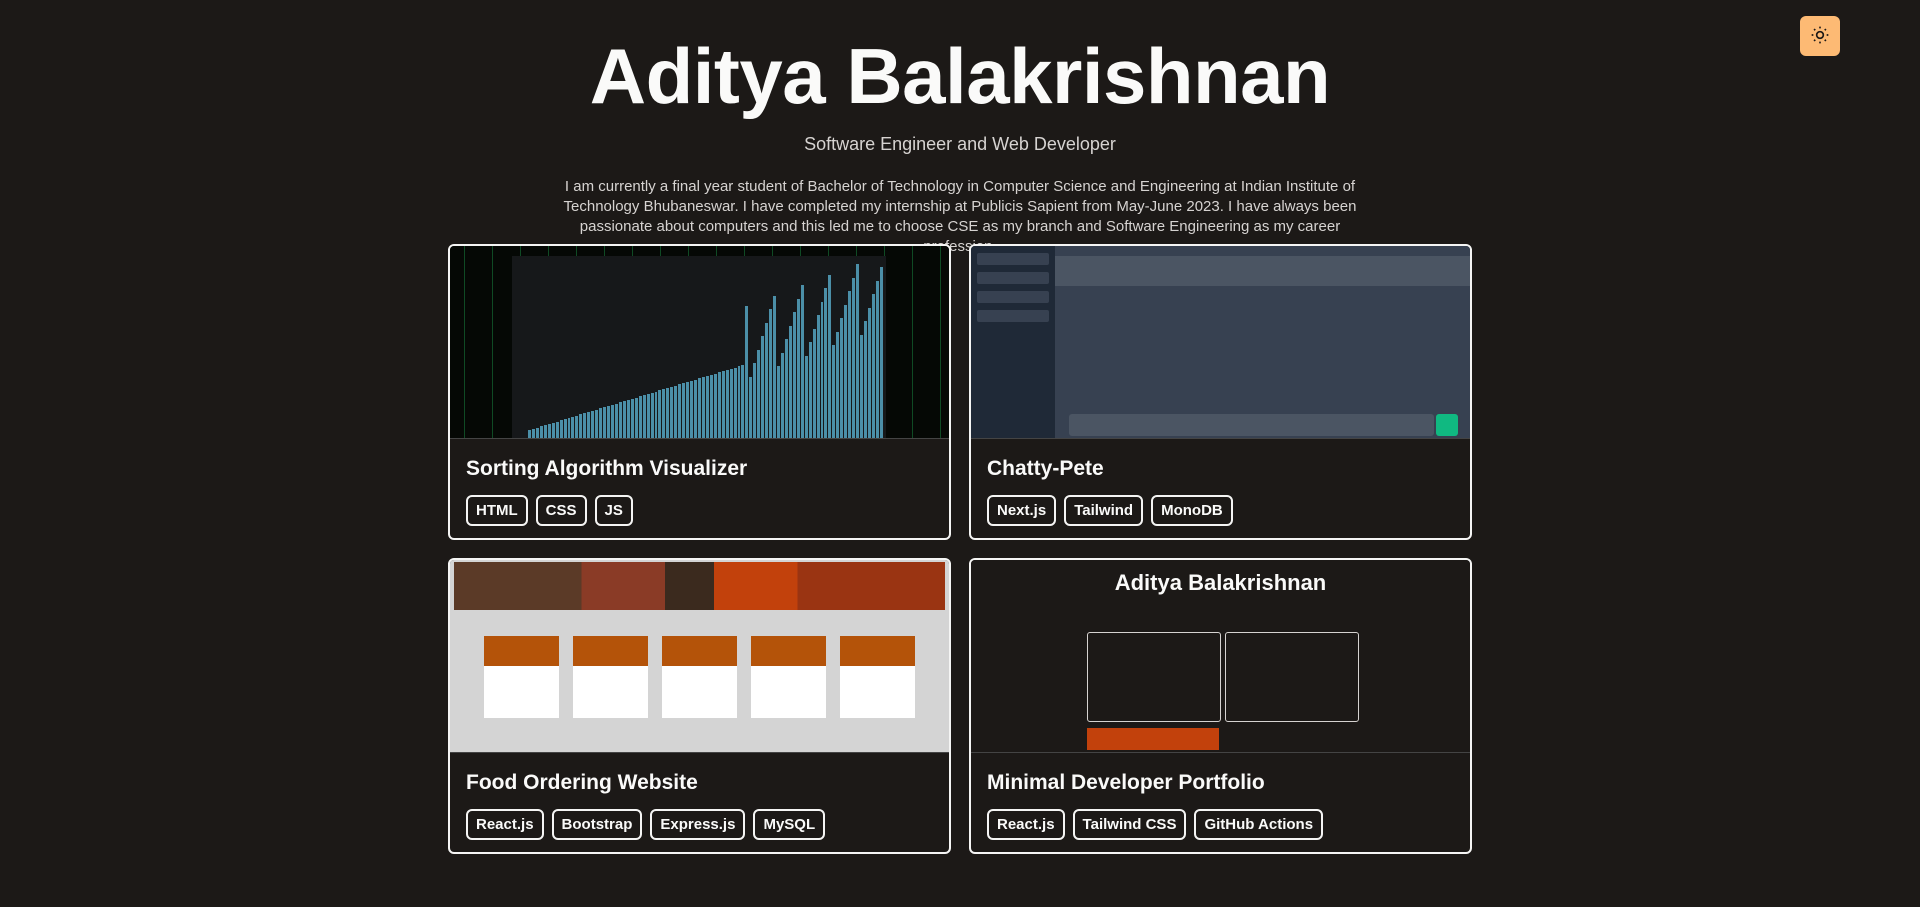 The image size is (1920, 907). I want to click on project-card-chatty-pete: Chatty-Pete Next.js Tailwind MonoDB, so click(1220, 392).